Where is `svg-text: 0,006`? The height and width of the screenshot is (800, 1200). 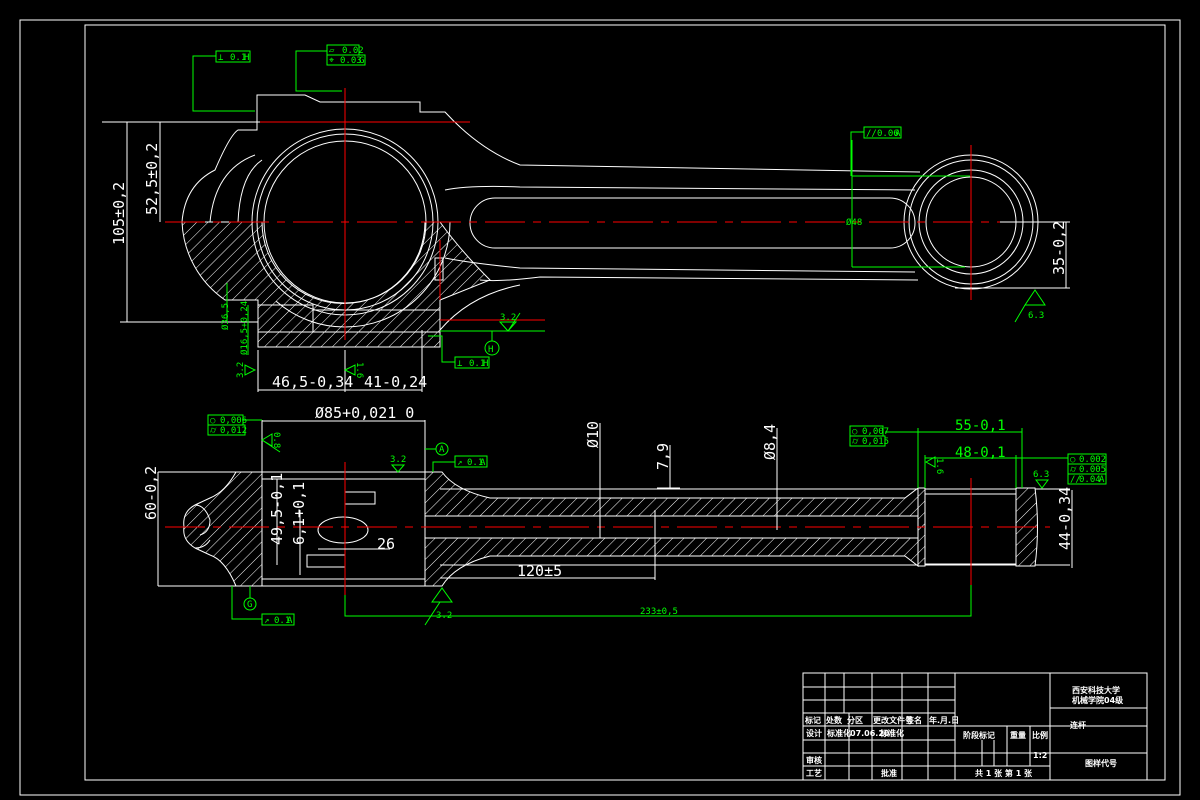
svg-text: 0,006 is located at coordinates (233, 421).